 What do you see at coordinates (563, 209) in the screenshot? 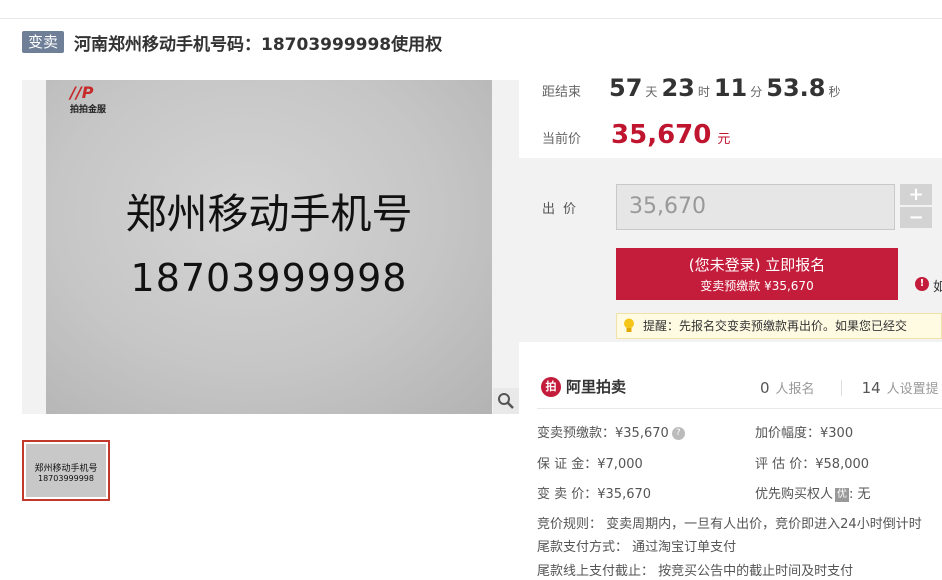
I see `bid-label: 出价` at bounding box center [563, 209].